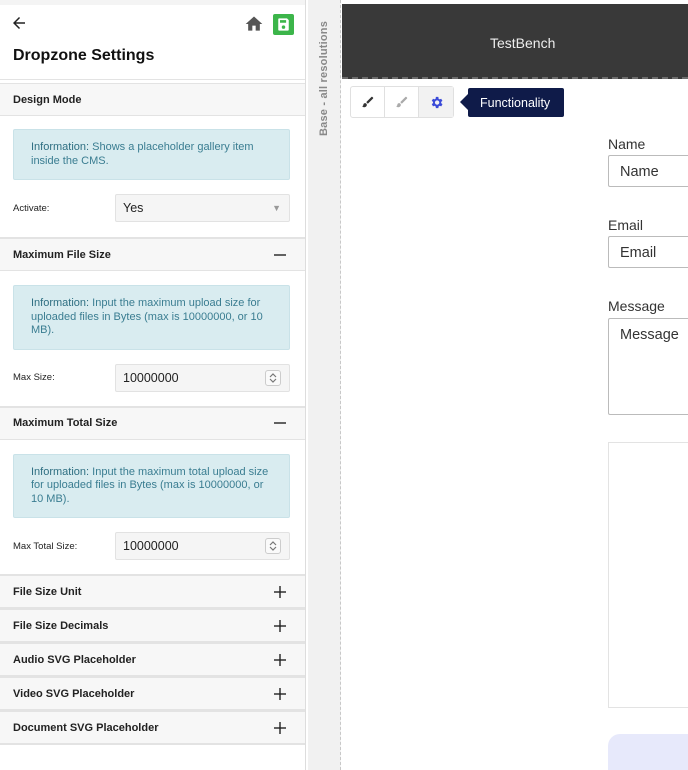  I want to click on max-total-size-row: Max Total Size: 10000000, so click(151, 546).